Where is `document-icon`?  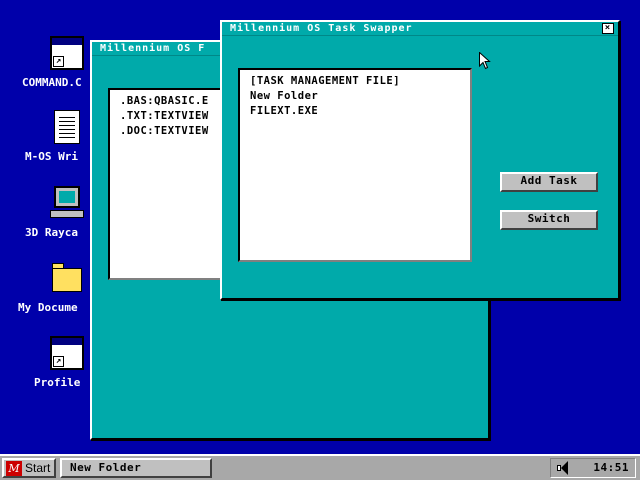
document-icon is located at coordinates (67, 127).